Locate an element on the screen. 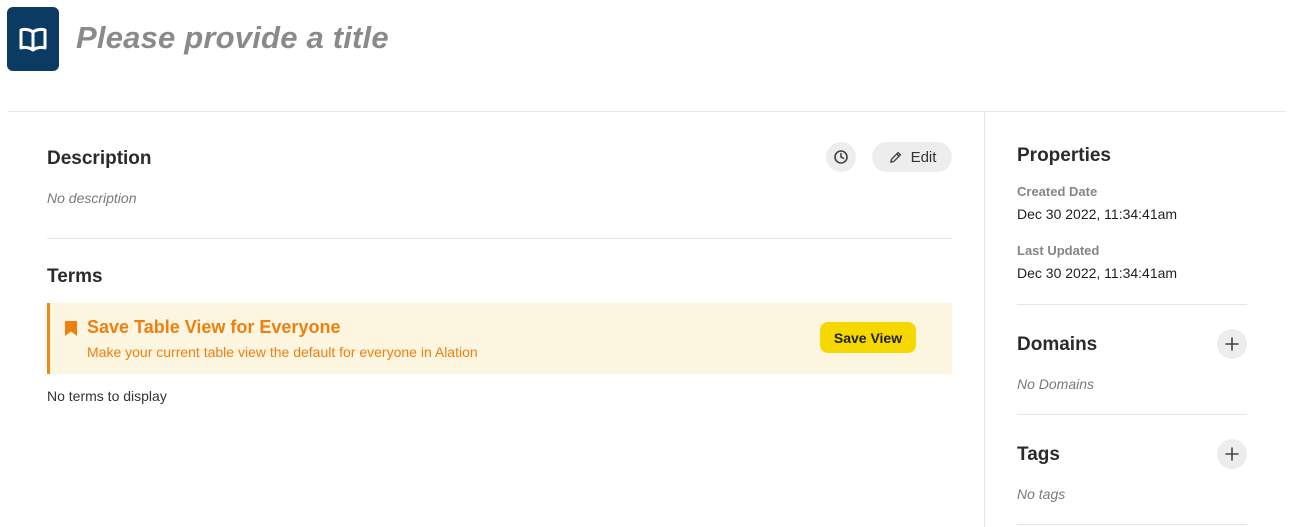  add-tag-button is located at coordinates (1232, 454).